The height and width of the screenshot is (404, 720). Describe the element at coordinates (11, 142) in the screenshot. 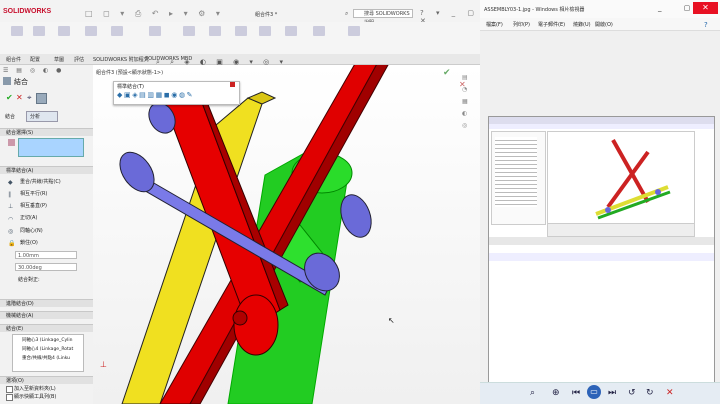

I see `selection-icon` at that location.